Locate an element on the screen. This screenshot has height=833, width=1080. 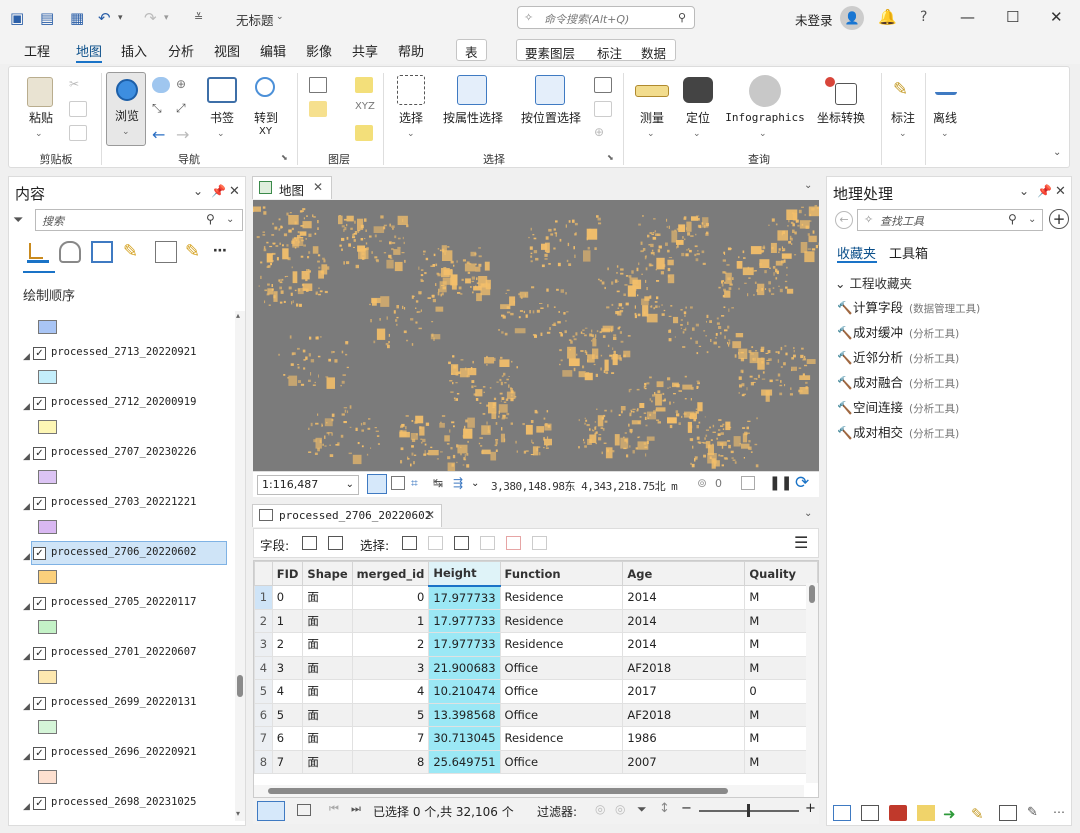
toolbox-icon is located at coordinates (898, 813).